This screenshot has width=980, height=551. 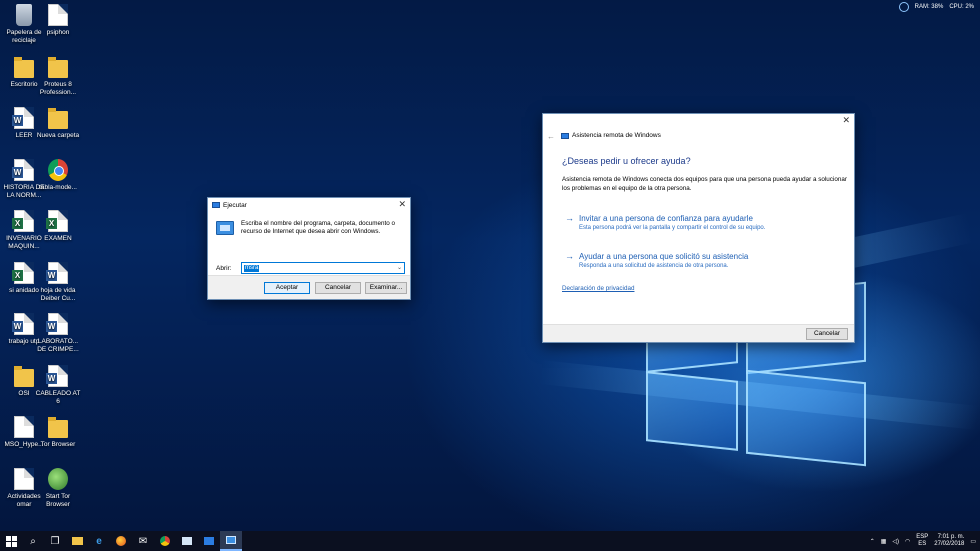 What do you see at coordinates (58, 32) in the screenshot?
I see `desktop-icon-label: psiphon` at bounding box center [58, 32].